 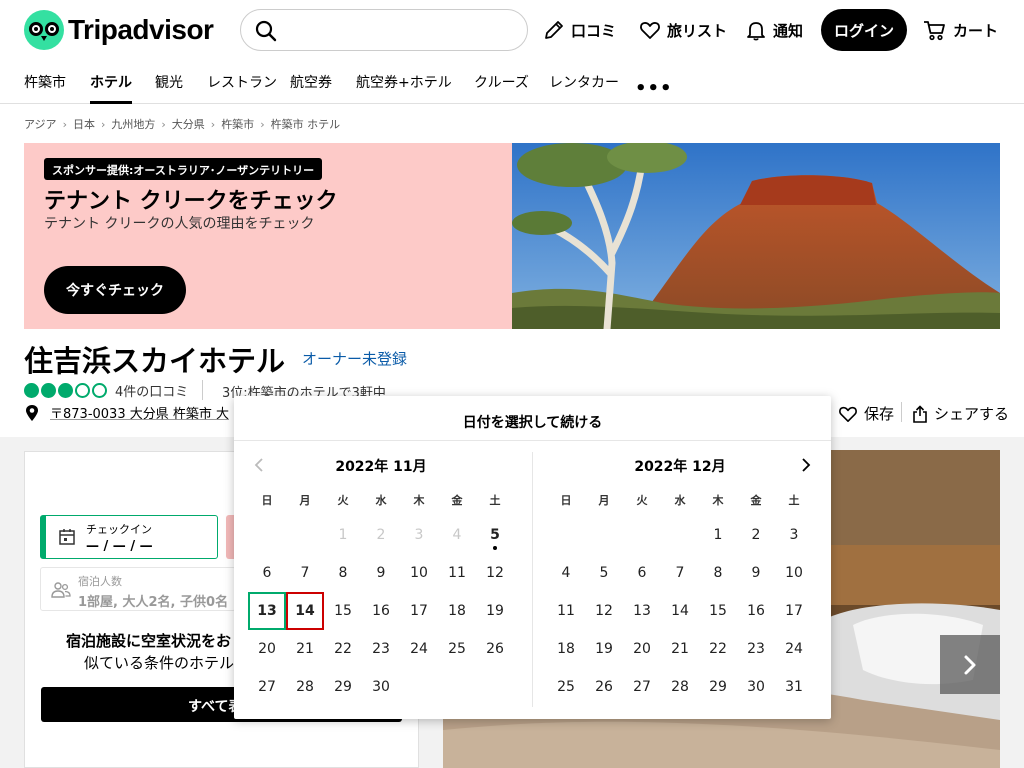 I want to click on tab-attractions: 観光, so click(x=169, y=88).